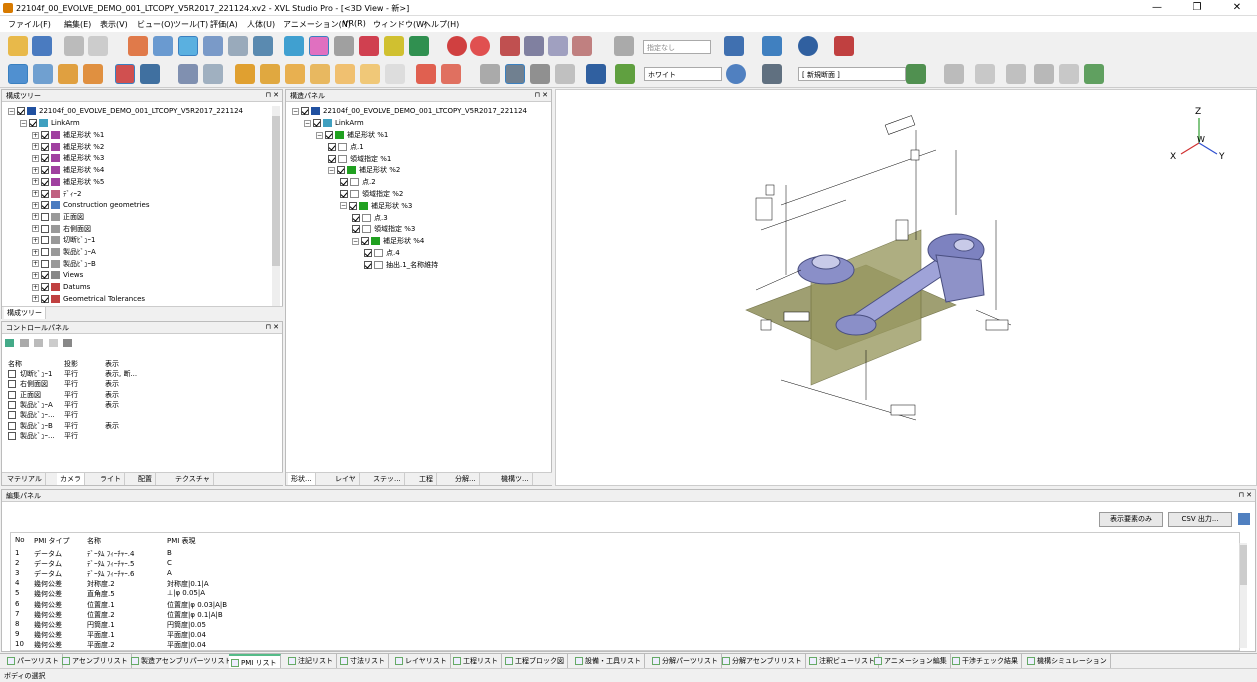  I want to click on config-tree-item: + 切断ﾋﾞｭｰ1, so click(63, 240).